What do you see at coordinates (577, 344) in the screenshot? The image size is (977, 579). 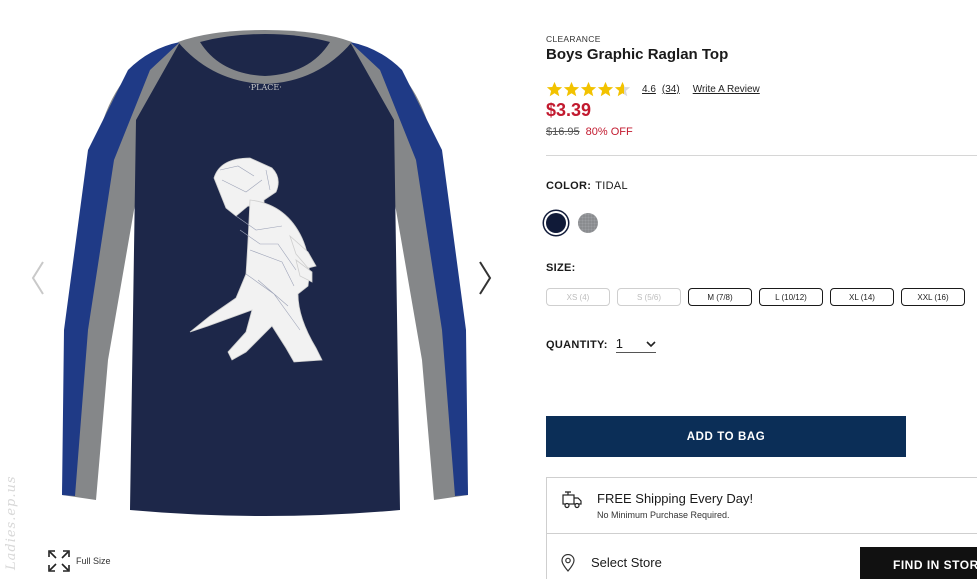 I see `quantity-label: QUANTITY:` at bounding box center [577, 344].